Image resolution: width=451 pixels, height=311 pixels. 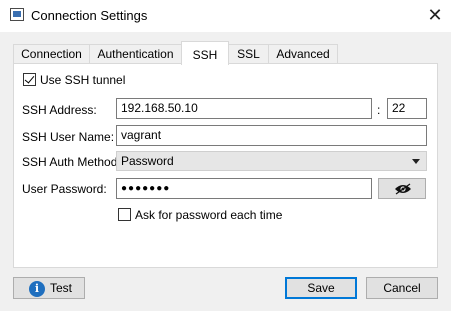 I want to click on user-password-input: ●●●●●●●, so click(x=244, y=188).